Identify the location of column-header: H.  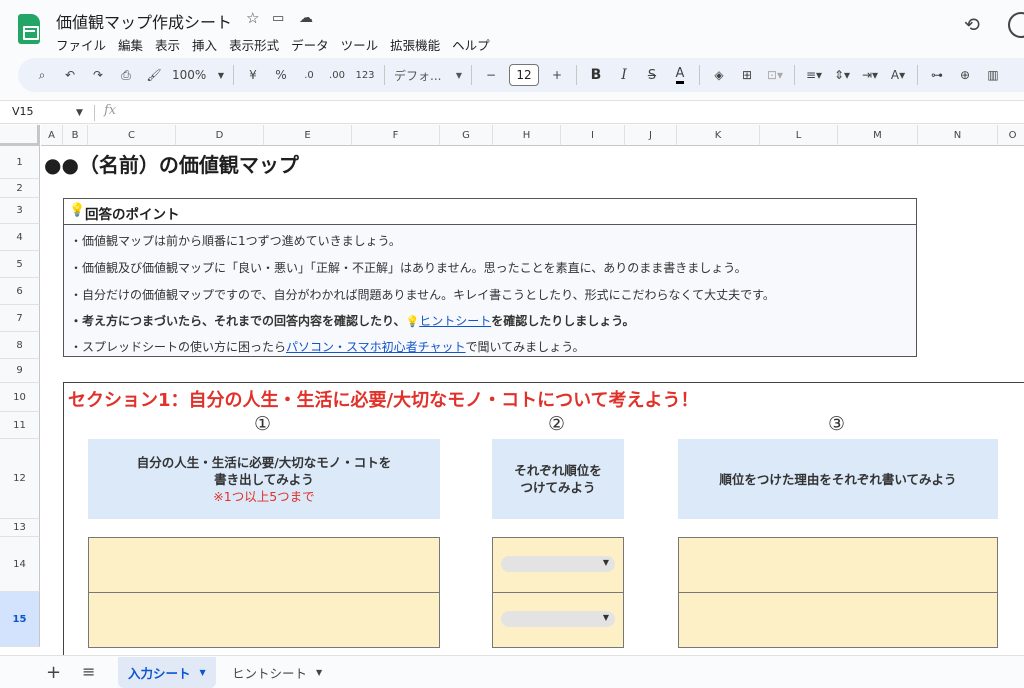
(527, 135).